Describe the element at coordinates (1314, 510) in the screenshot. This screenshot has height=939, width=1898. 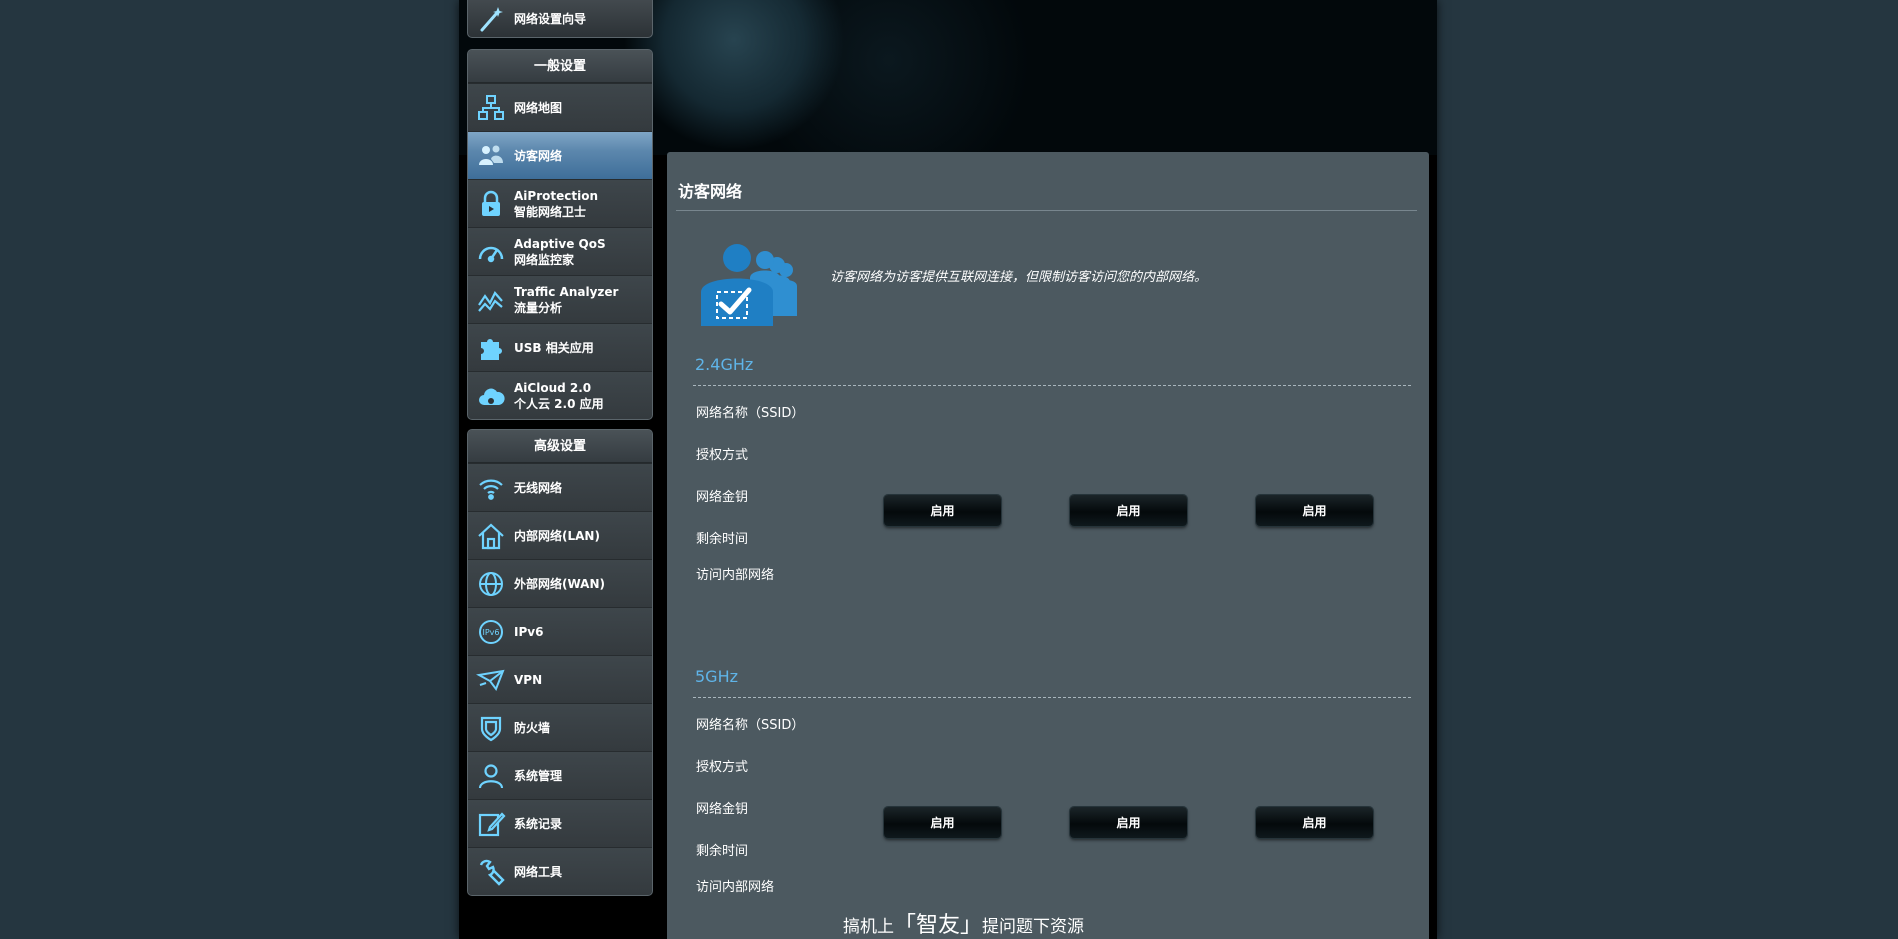
I see `enable-button-2g-3: 启用` at that location.